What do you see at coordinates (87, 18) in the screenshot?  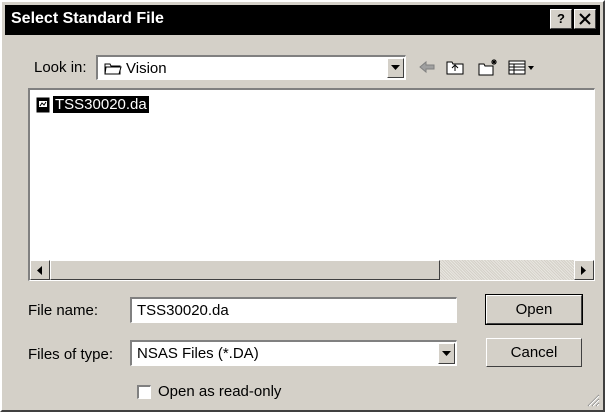 I see `dialog-title: Select Standard File` at bounding box center [87, 18].